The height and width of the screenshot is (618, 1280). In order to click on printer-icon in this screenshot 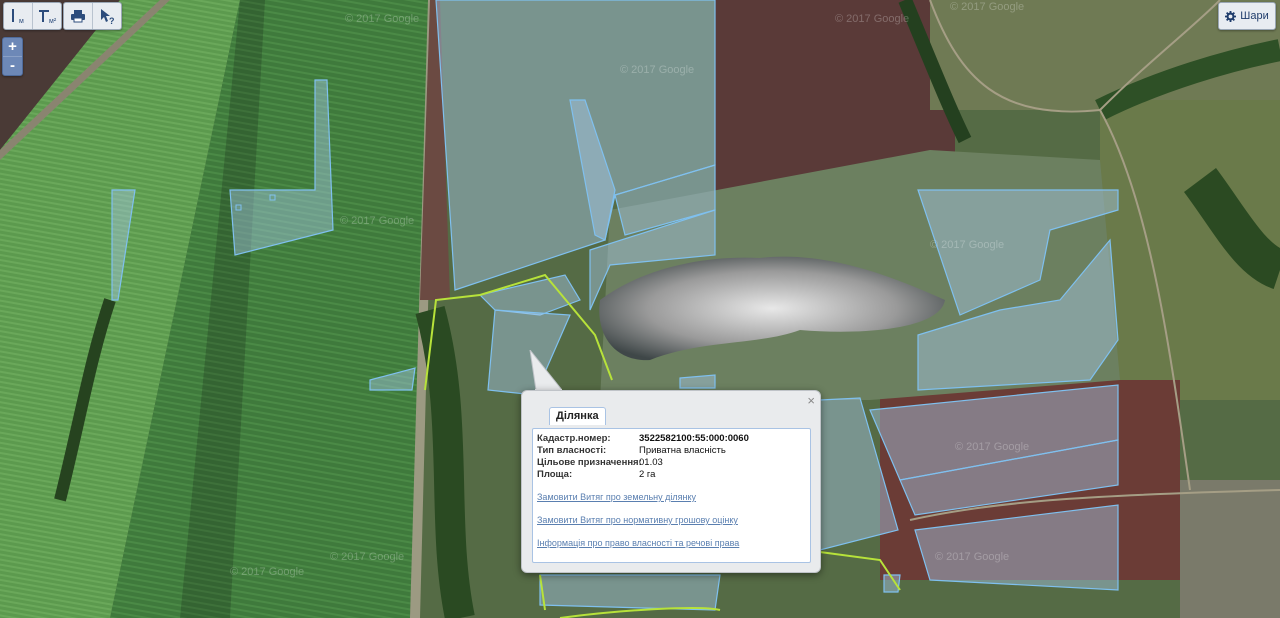, I will do `click(78, 16)`.